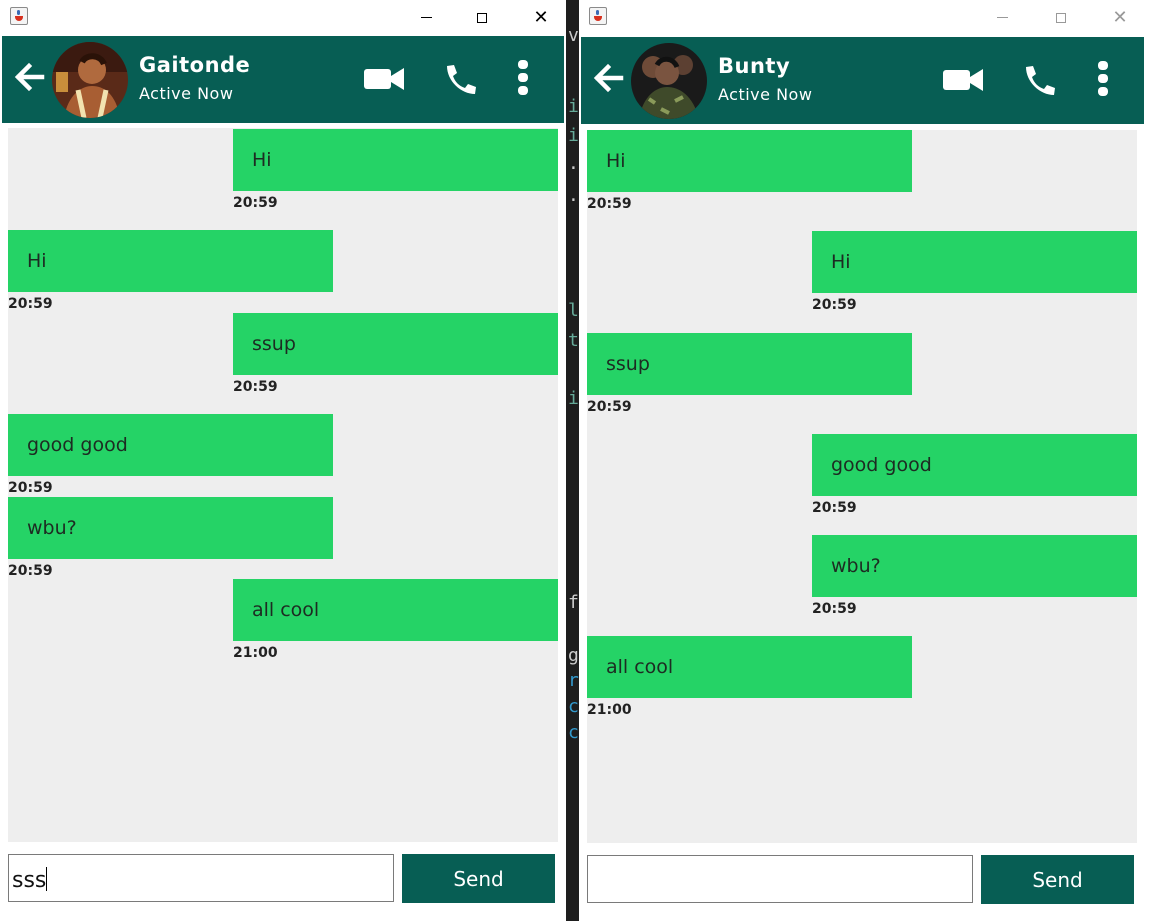 This screenshot has height=921, width=1150. What do you see at coordinates (780, 879) in the screenshot?
I see `message-input` at bounding box center [780, 879].